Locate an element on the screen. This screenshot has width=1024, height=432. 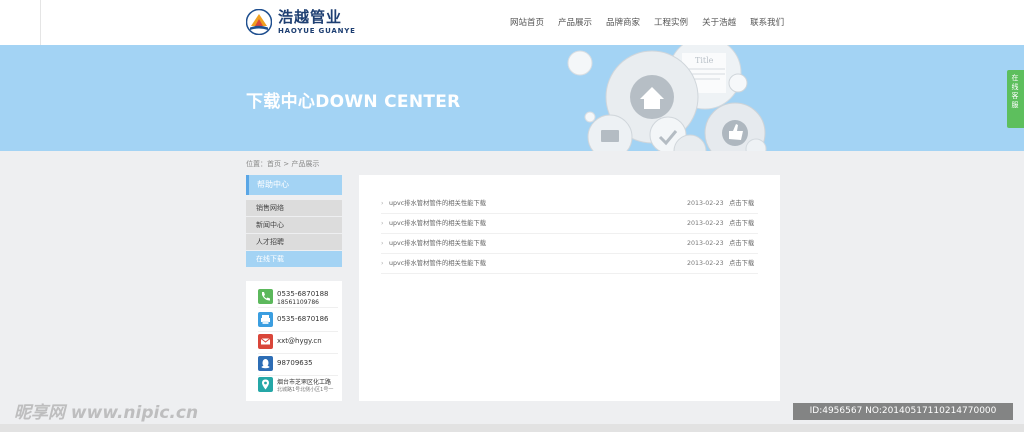
brand-logo: 浩越管业 HAOYUE GUANYE is located at coordinates (301, 23).